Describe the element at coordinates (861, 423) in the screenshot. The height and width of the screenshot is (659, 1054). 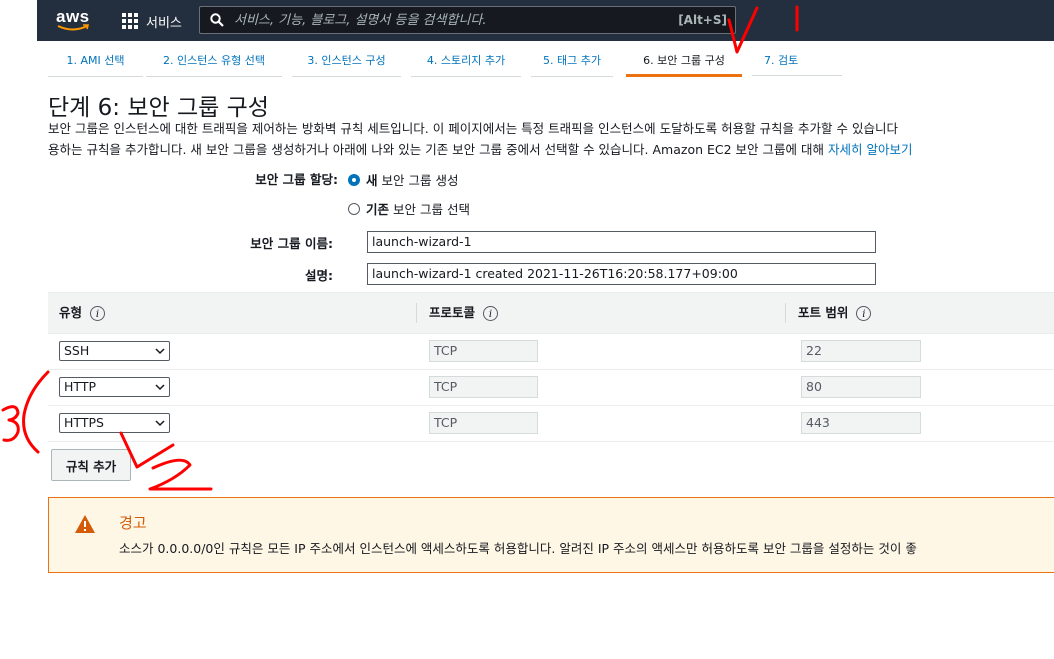
I see `port-range-field: 443` at that location.